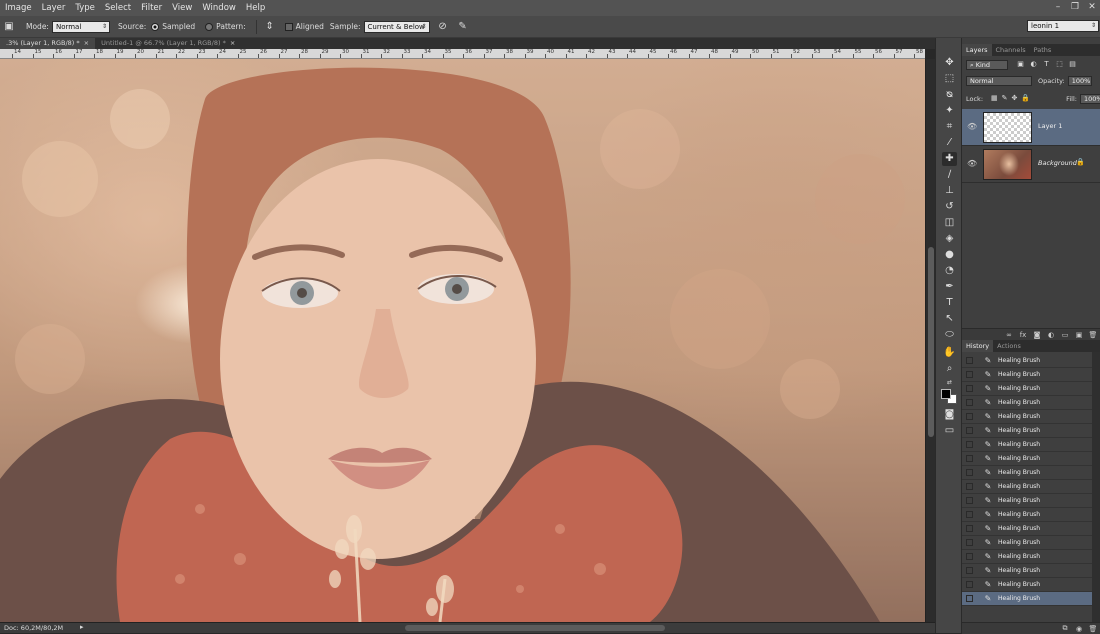 Image resolution: width=1100 pixels, height=634 pixels. Describe the element at coordinates (1093, 335) in the screenshot. I see `delete-layer-icon: 🗑` at that location.